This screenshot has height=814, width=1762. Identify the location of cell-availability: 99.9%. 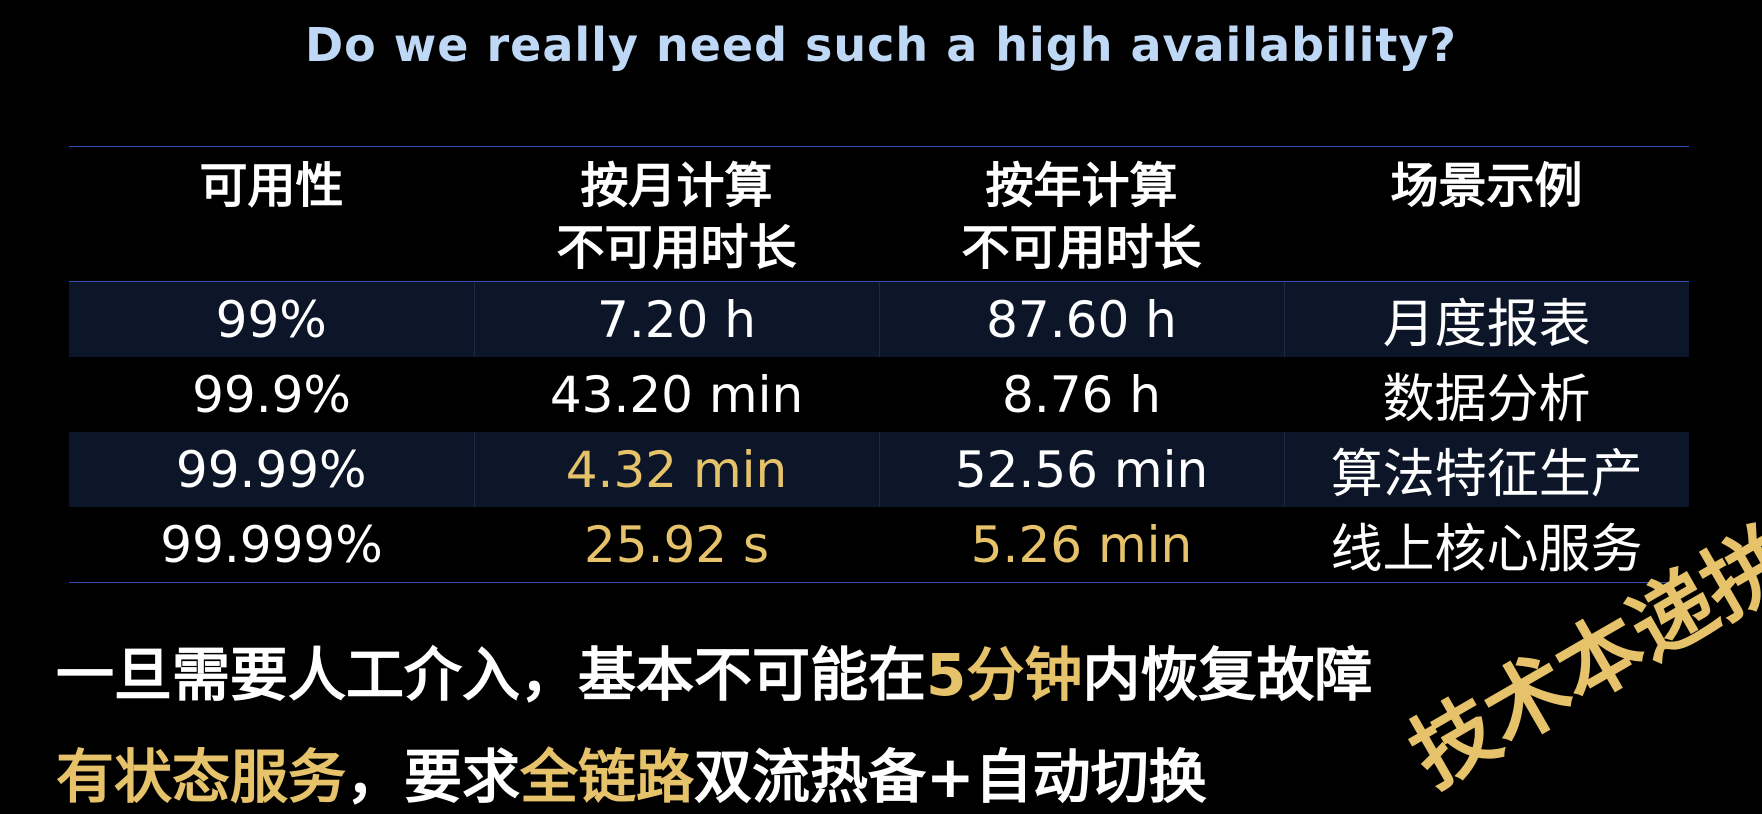
(271, 394).